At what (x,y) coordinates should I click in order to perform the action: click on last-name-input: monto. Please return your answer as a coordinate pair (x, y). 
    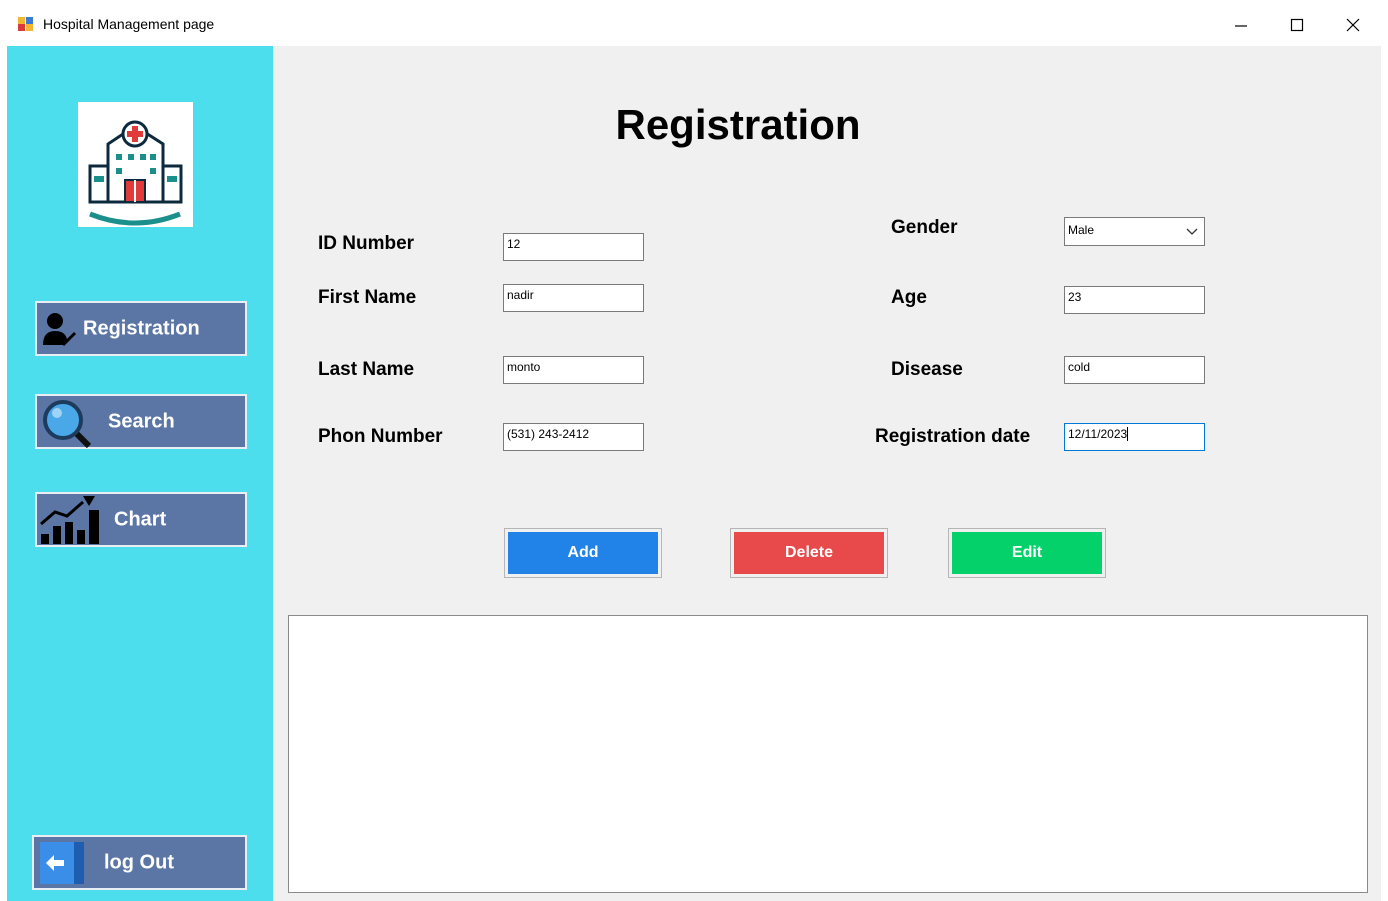
    Looking at the image, I should click on (573, 370).